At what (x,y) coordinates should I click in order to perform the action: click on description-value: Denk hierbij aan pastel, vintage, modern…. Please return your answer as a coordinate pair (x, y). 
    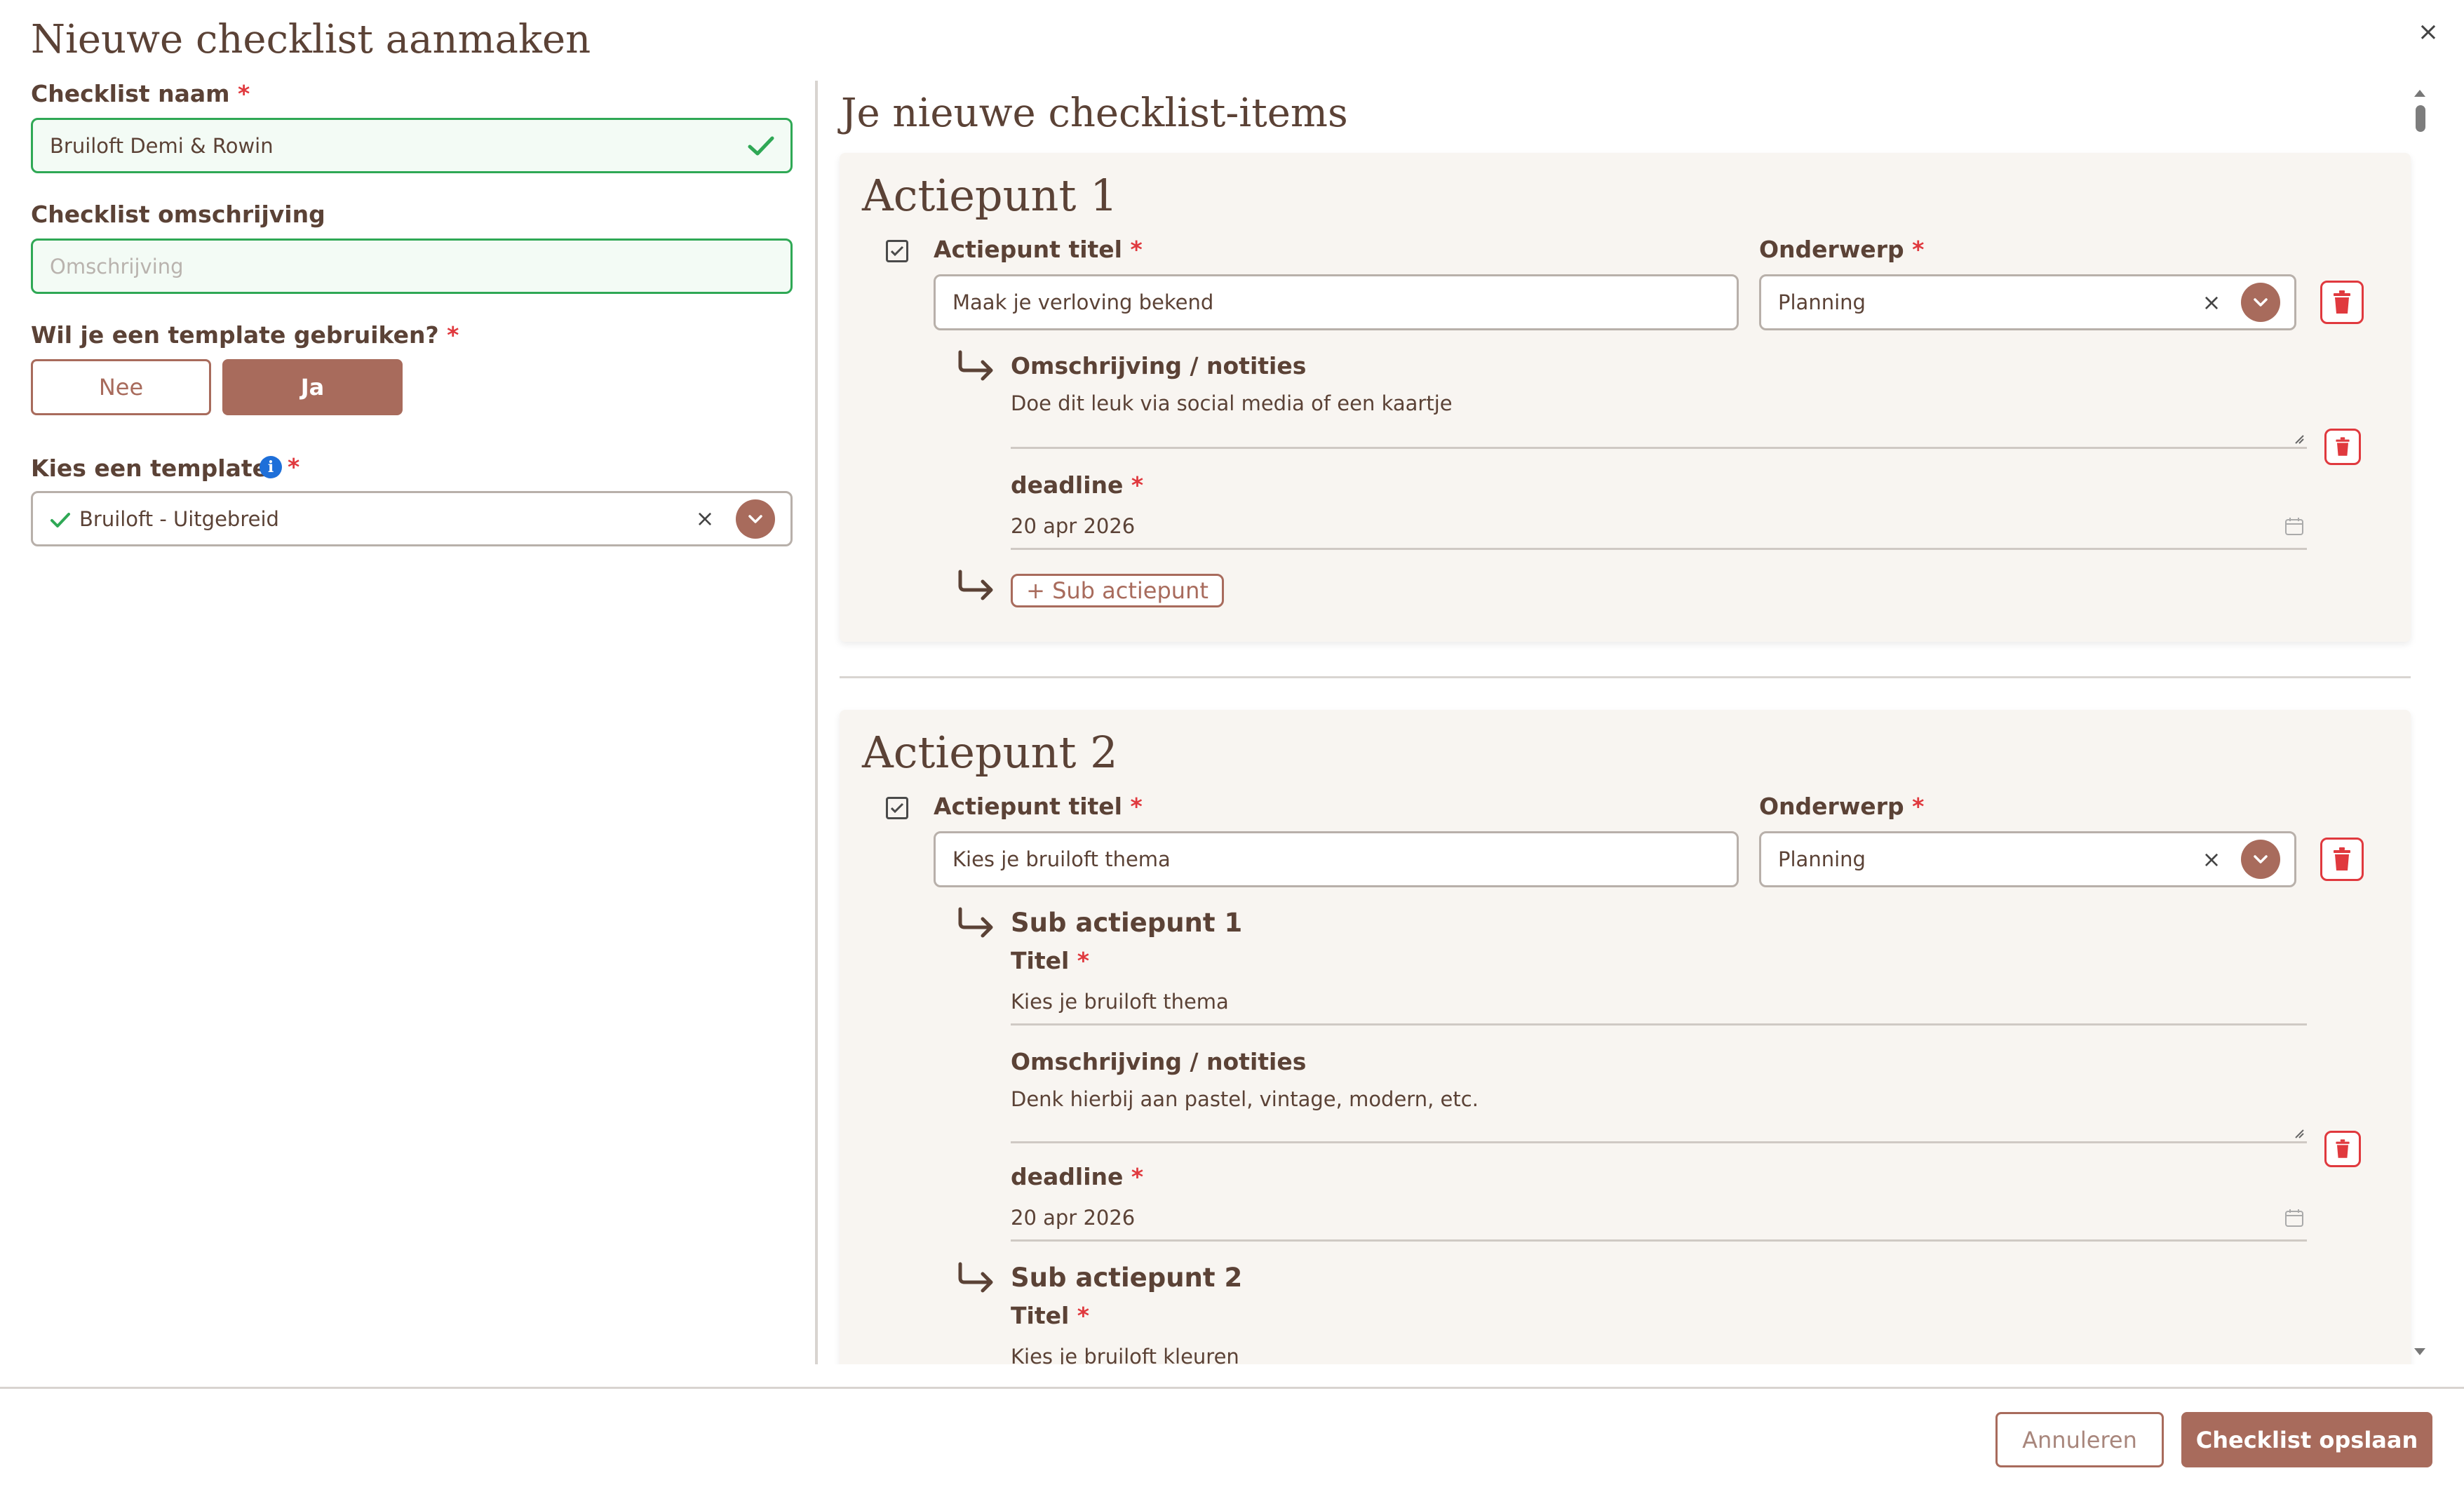
    Looking at the image, I should click on (1245, 1099).